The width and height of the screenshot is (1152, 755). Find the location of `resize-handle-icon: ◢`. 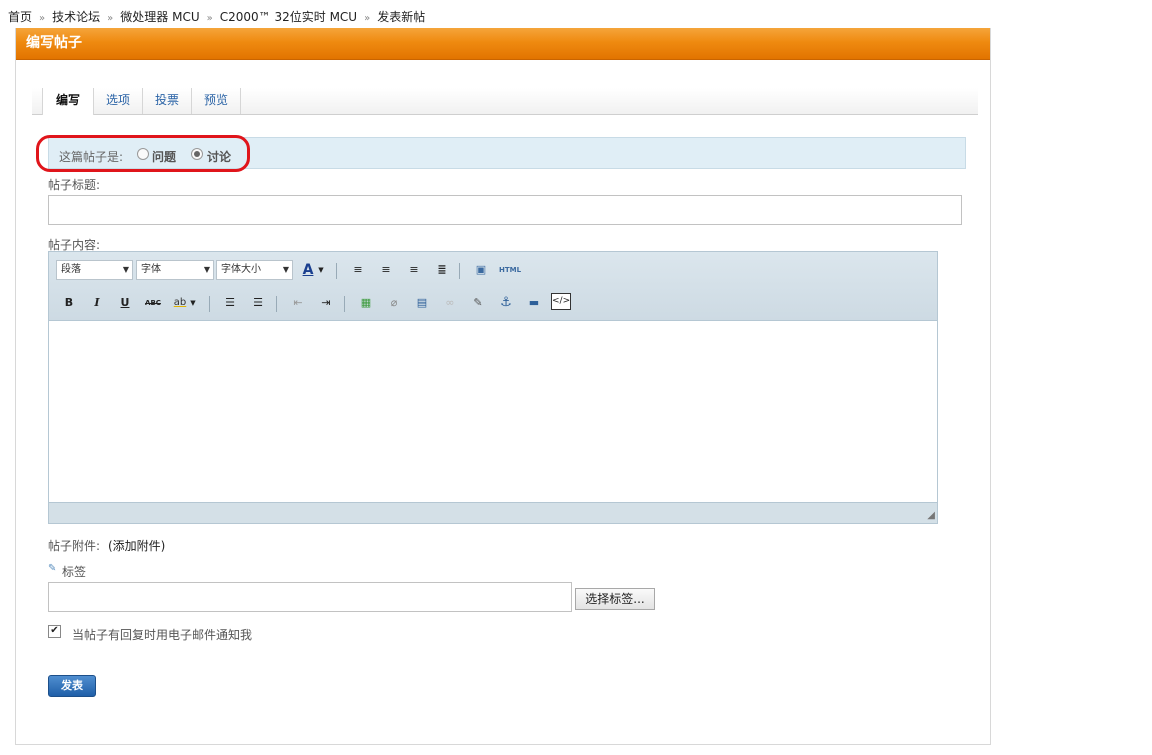

resize-handle-icon: ◢ is located at coordinates (931, 515).